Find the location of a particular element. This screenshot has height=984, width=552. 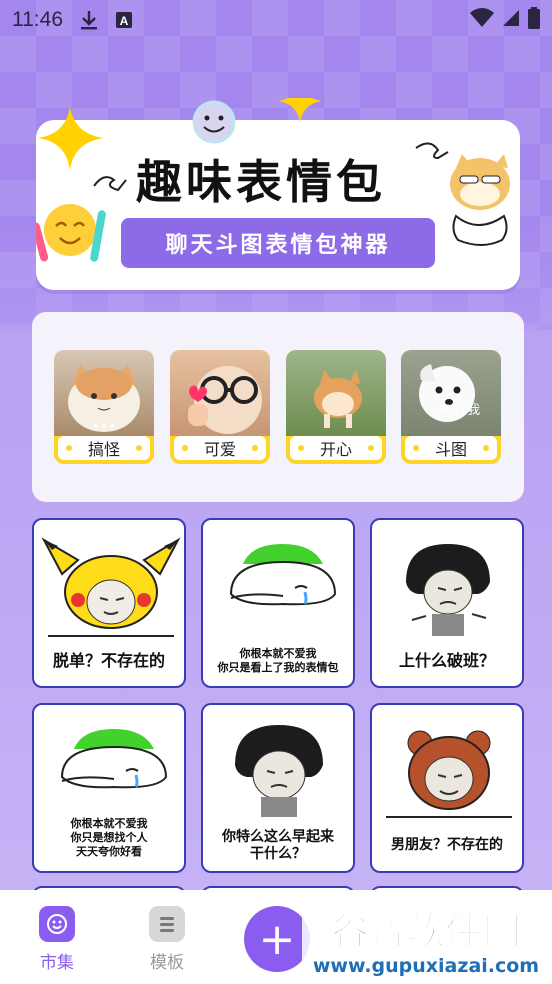

meme-caption: 你特么这么早起来 干什么？ is located at coordinates (278, 845).